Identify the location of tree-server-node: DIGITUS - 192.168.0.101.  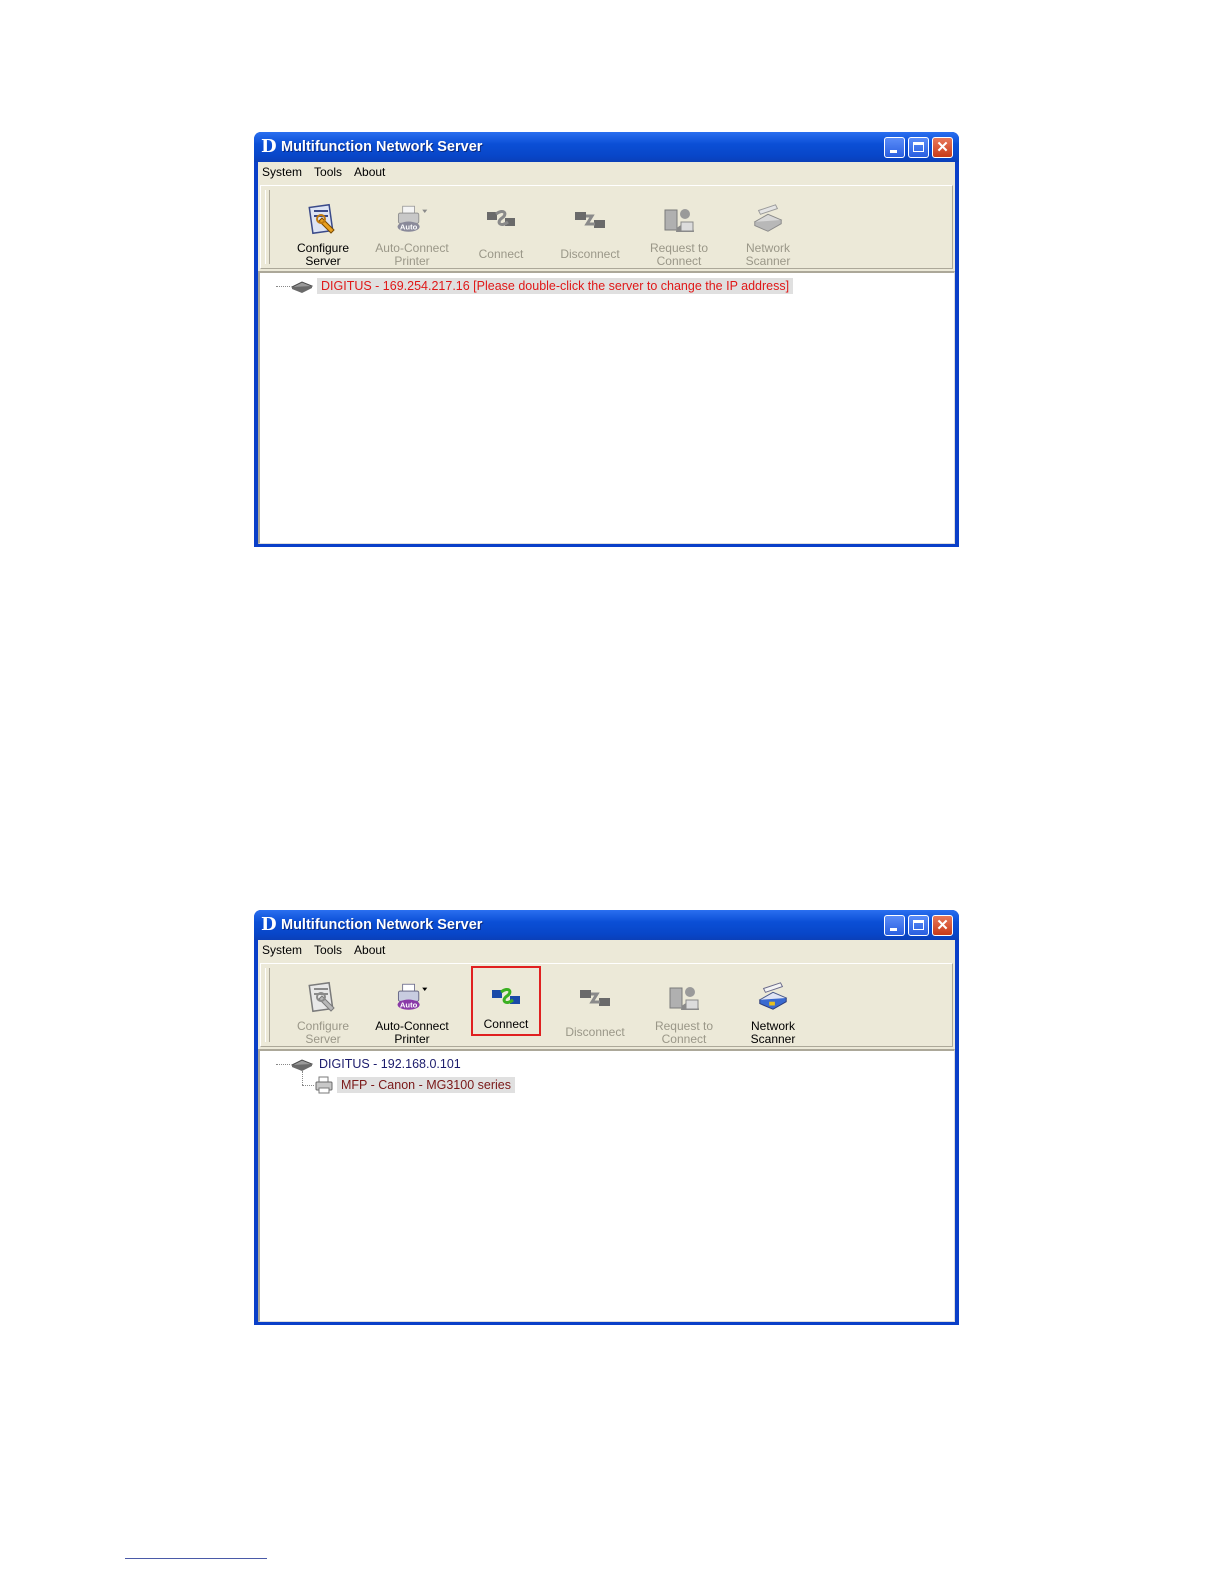
(376, 1064).